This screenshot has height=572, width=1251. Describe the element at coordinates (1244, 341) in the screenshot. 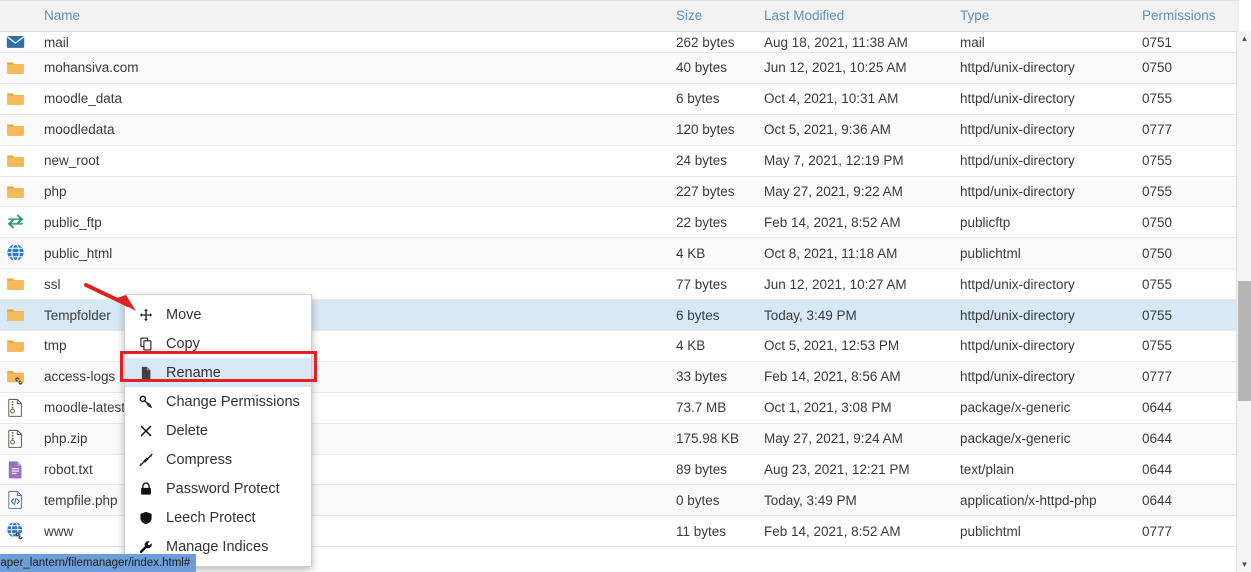

I see `scrollbar-thumb` at that location.